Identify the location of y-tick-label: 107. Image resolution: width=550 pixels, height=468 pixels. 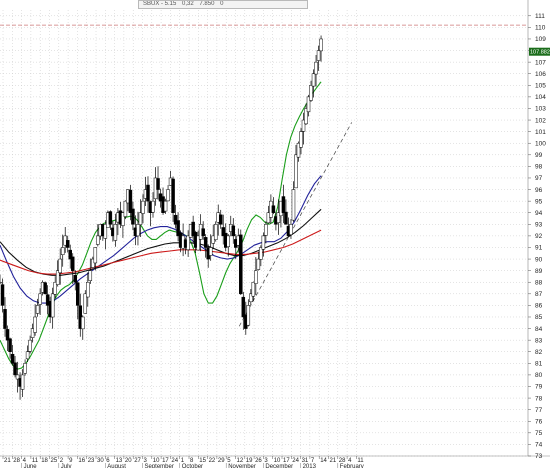
(540, 62).